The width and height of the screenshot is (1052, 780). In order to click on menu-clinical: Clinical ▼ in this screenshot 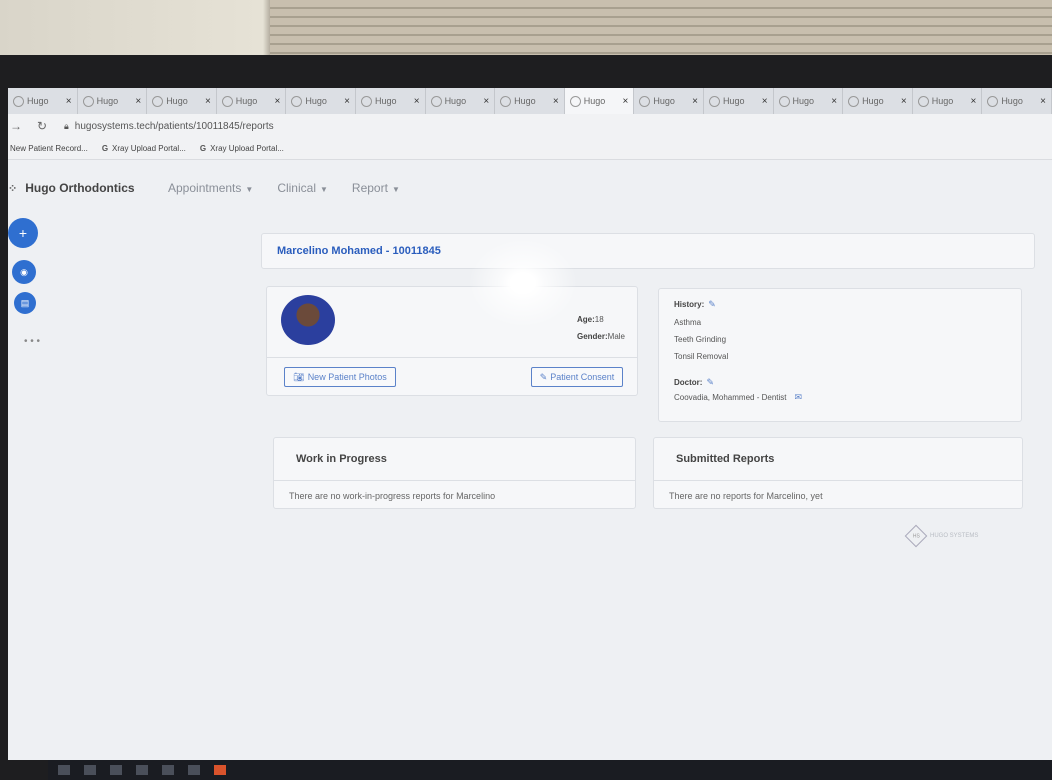, I will do `click(302, 188)`.